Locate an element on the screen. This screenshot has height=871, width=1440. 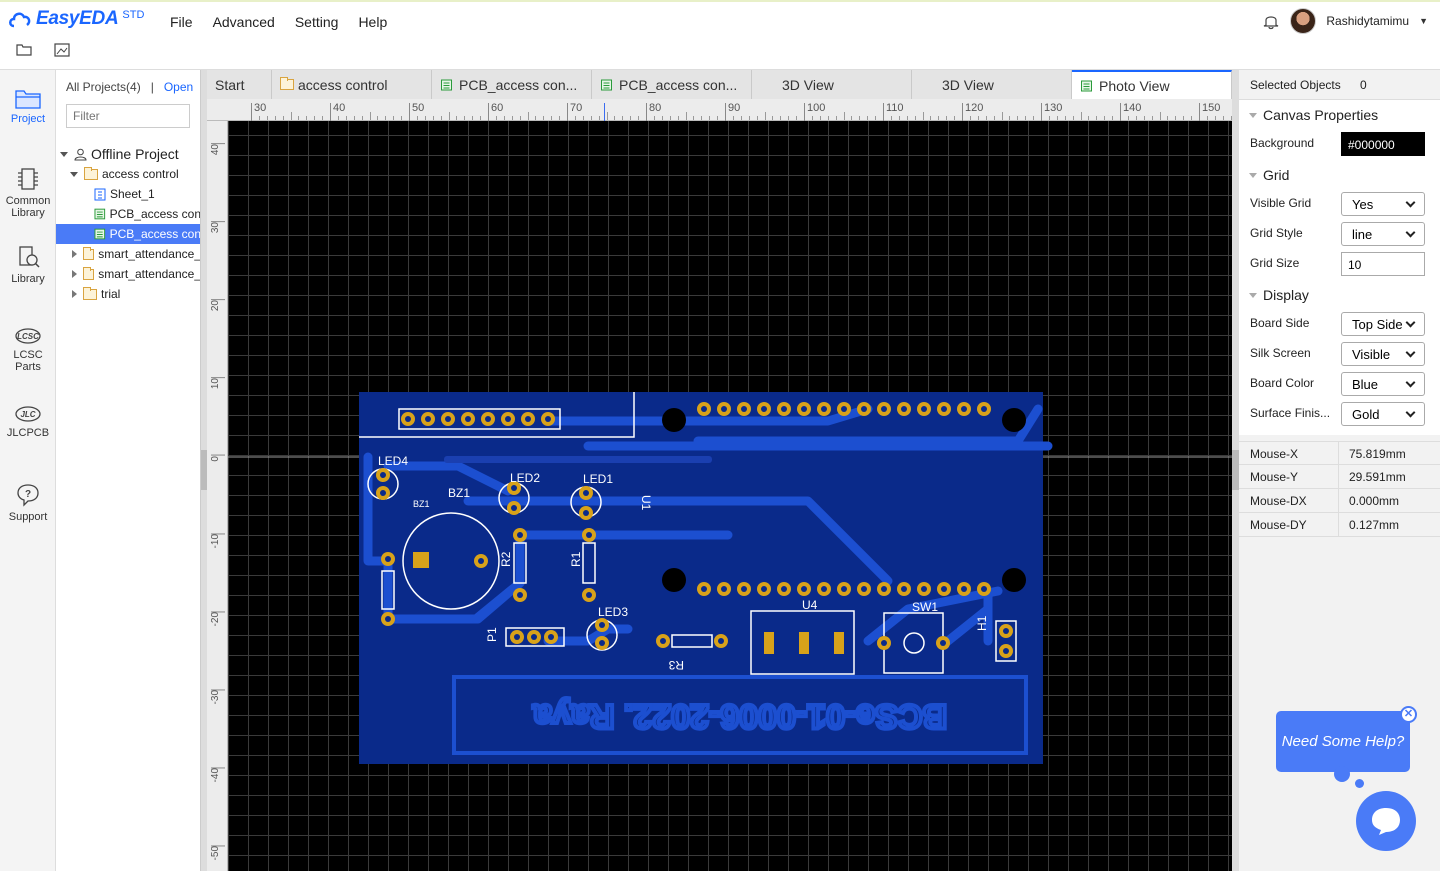
chip-icon is located at coordinates (28, 179).